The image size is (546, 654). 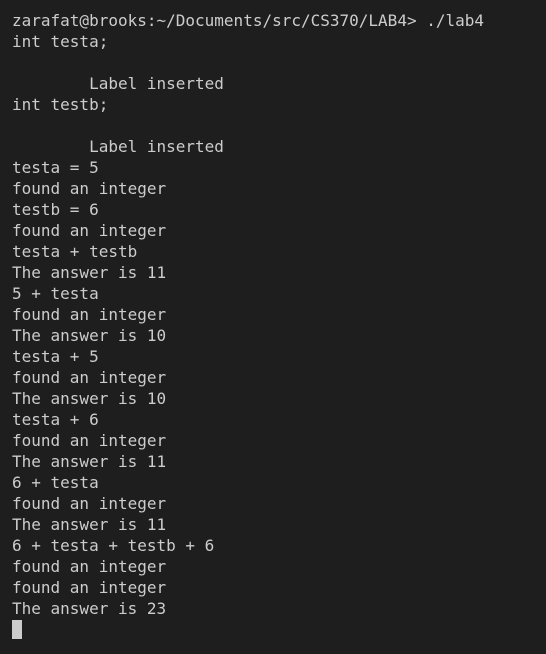 What do you see at coordinates (55, 293) in the screenshot?
I see `output-line: 5 + testa` at bounding box center [55, 293].